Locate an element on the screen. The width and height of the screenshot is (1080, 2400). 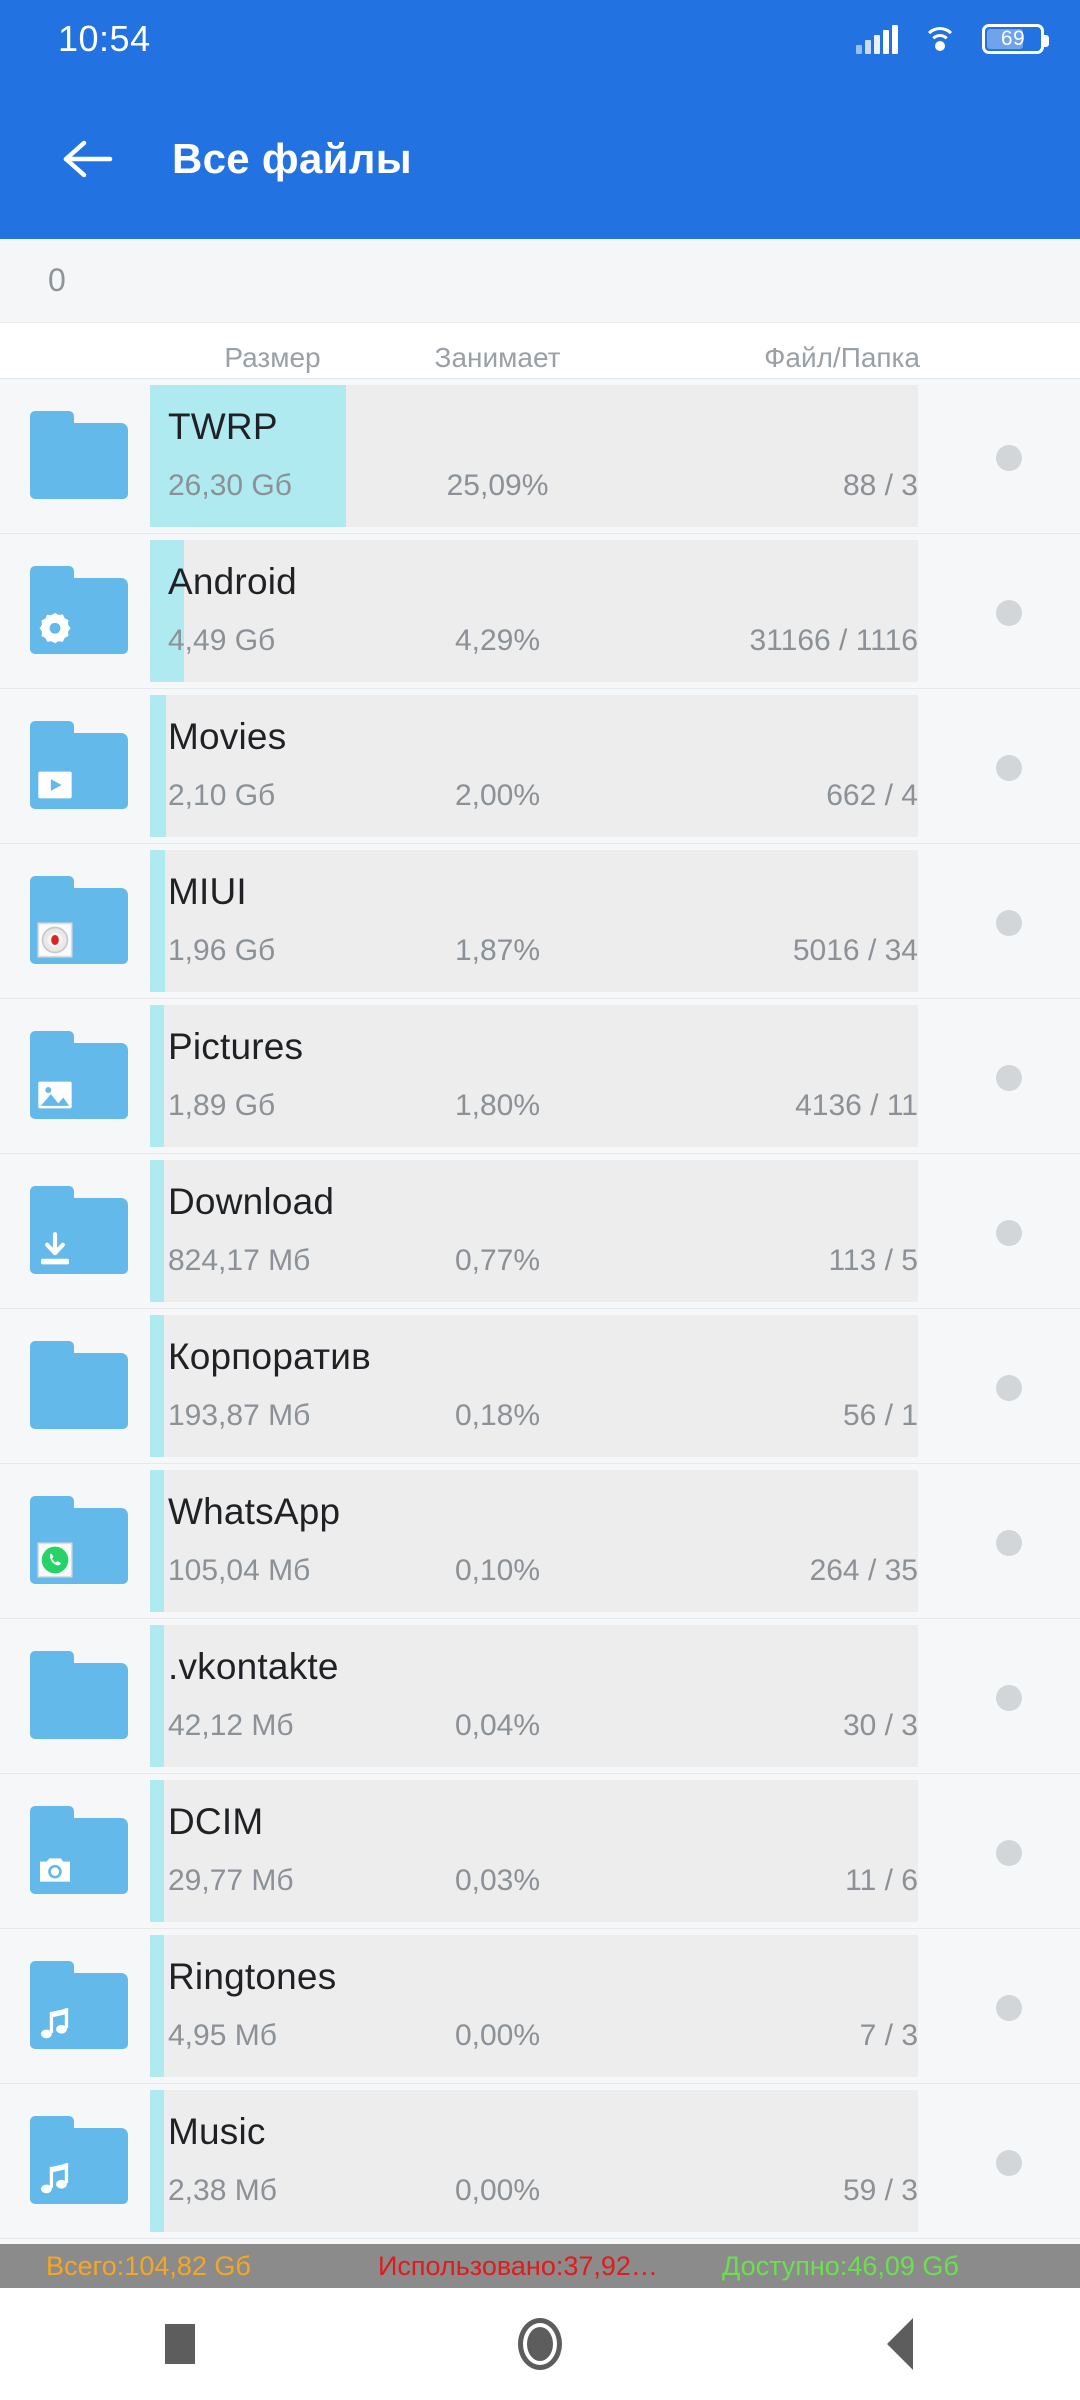
row-track is located at coordinates (534, 1851).